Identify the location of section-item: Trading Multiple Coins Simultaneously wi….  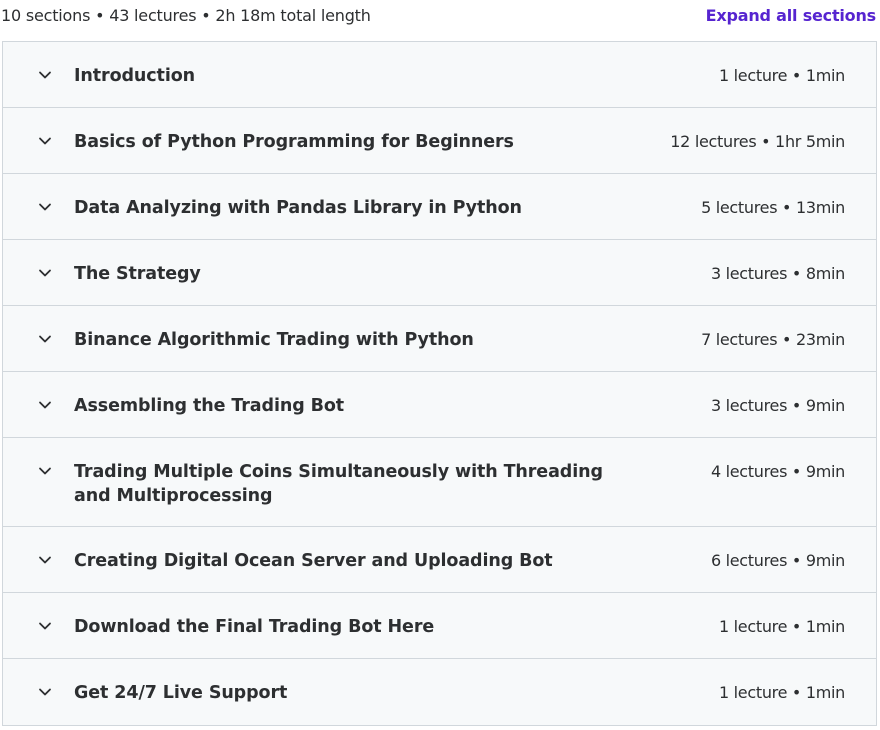
(439, 482).